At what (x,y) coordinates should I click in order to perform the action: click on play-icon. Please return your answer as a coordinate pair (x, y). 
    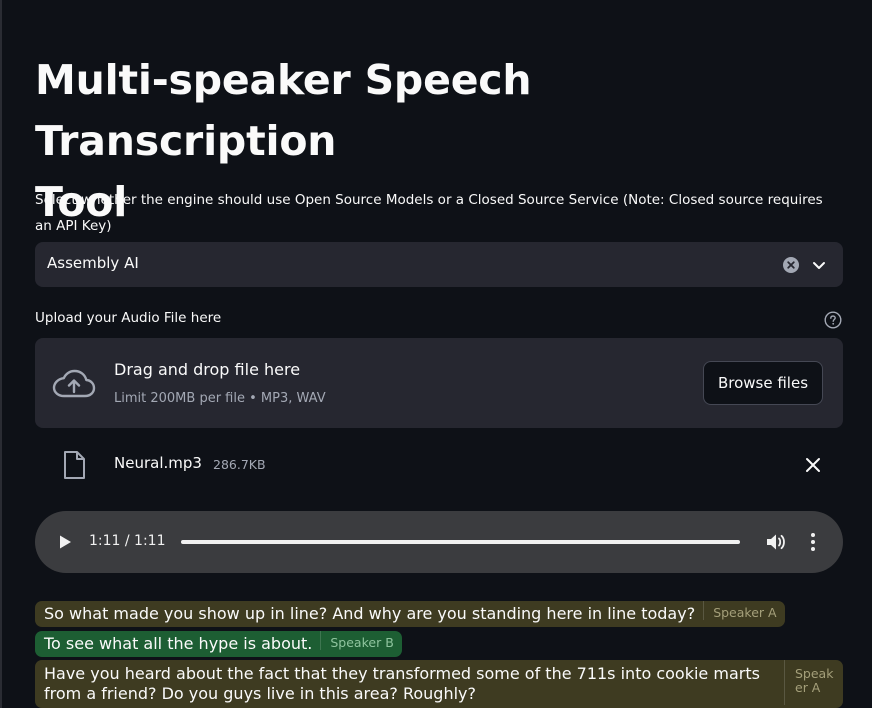
    Looking at the image, I should click on (65, 542).